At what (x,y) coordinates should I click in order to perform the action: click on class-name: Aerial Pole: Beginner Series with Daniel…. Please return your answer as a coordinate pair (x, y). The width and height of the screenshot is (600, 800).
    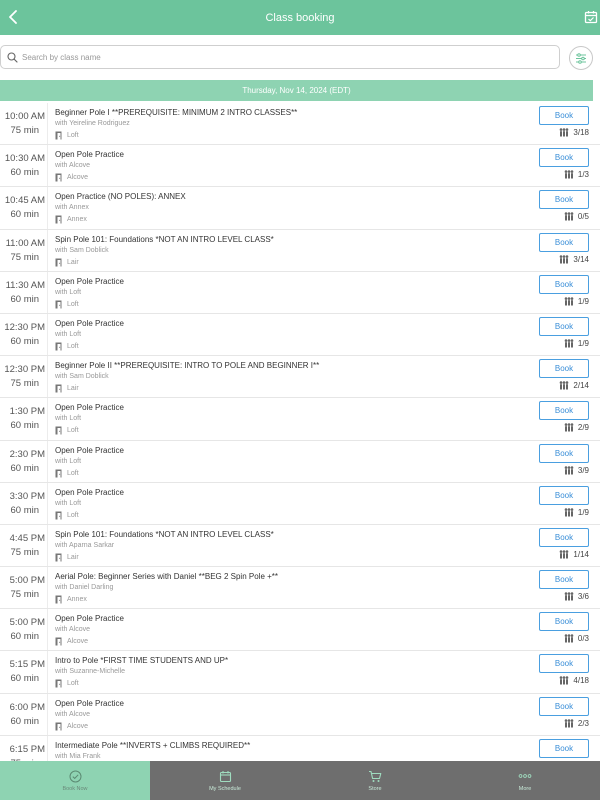
    Looking at the image, I should click on (166, 576).